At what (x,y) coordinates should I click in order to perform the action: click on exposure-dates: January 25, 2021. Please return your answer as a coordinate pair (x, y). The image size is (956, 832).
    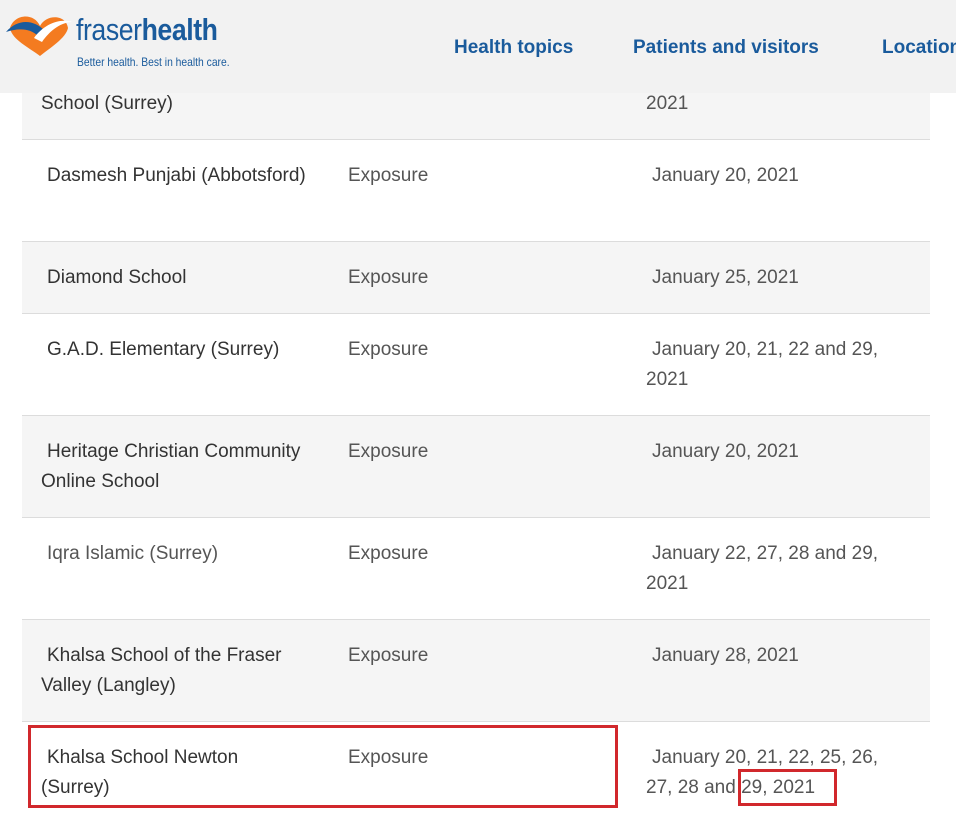
    Looking at the image, I should click on (725, 277).